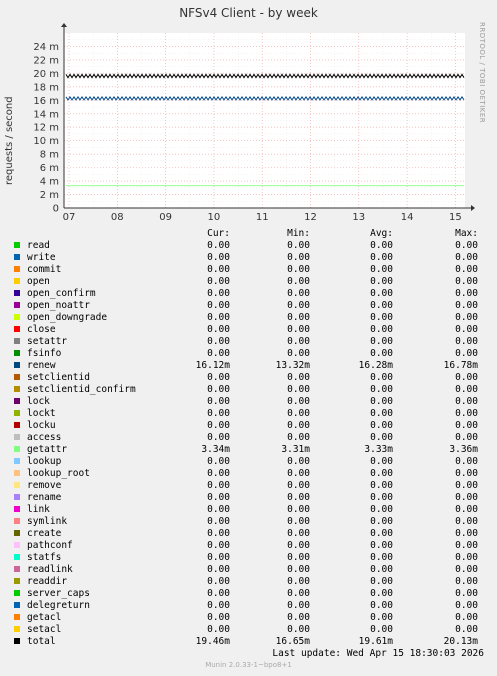 This screenshot has height=676, width=497. I want to click on legend-label: statfs, so click(44, 557).